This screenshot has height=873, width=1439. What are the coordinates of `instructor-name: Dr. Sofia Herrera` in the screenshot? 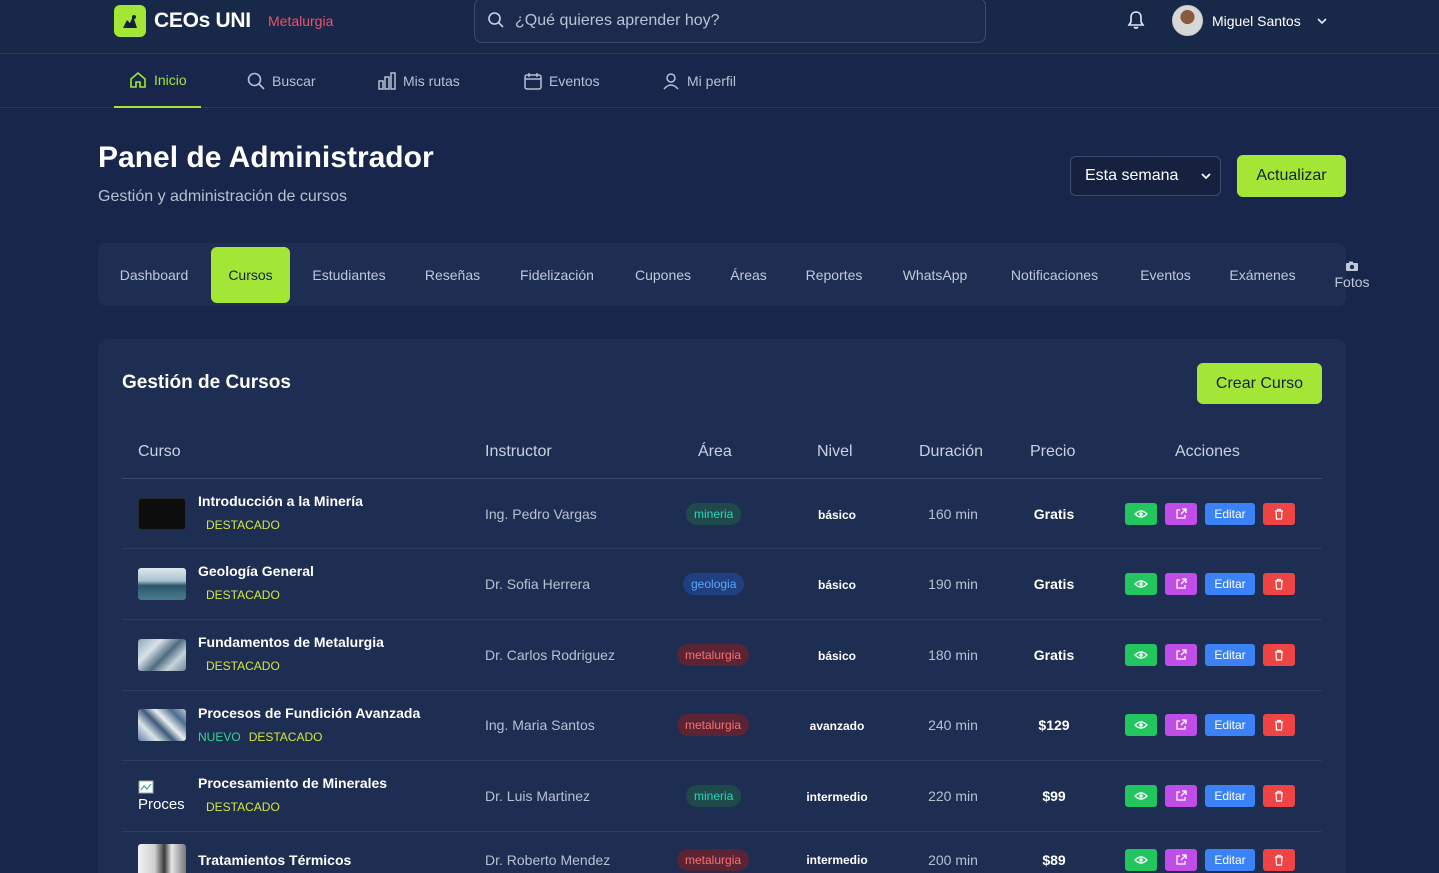 It's located at (538, 584).